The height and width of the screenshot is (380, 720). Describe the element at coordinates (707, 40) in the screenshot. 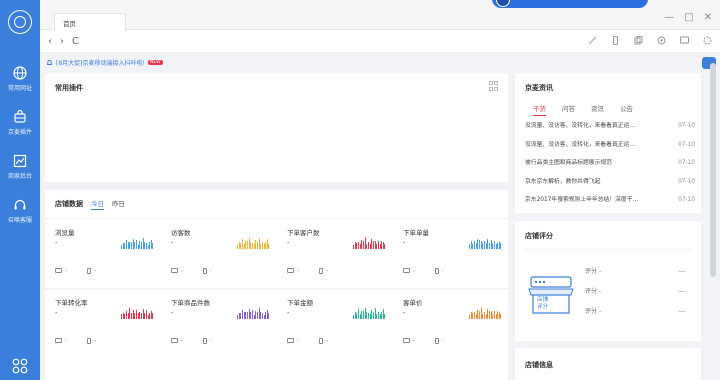

I see `gear-icon` at that location.